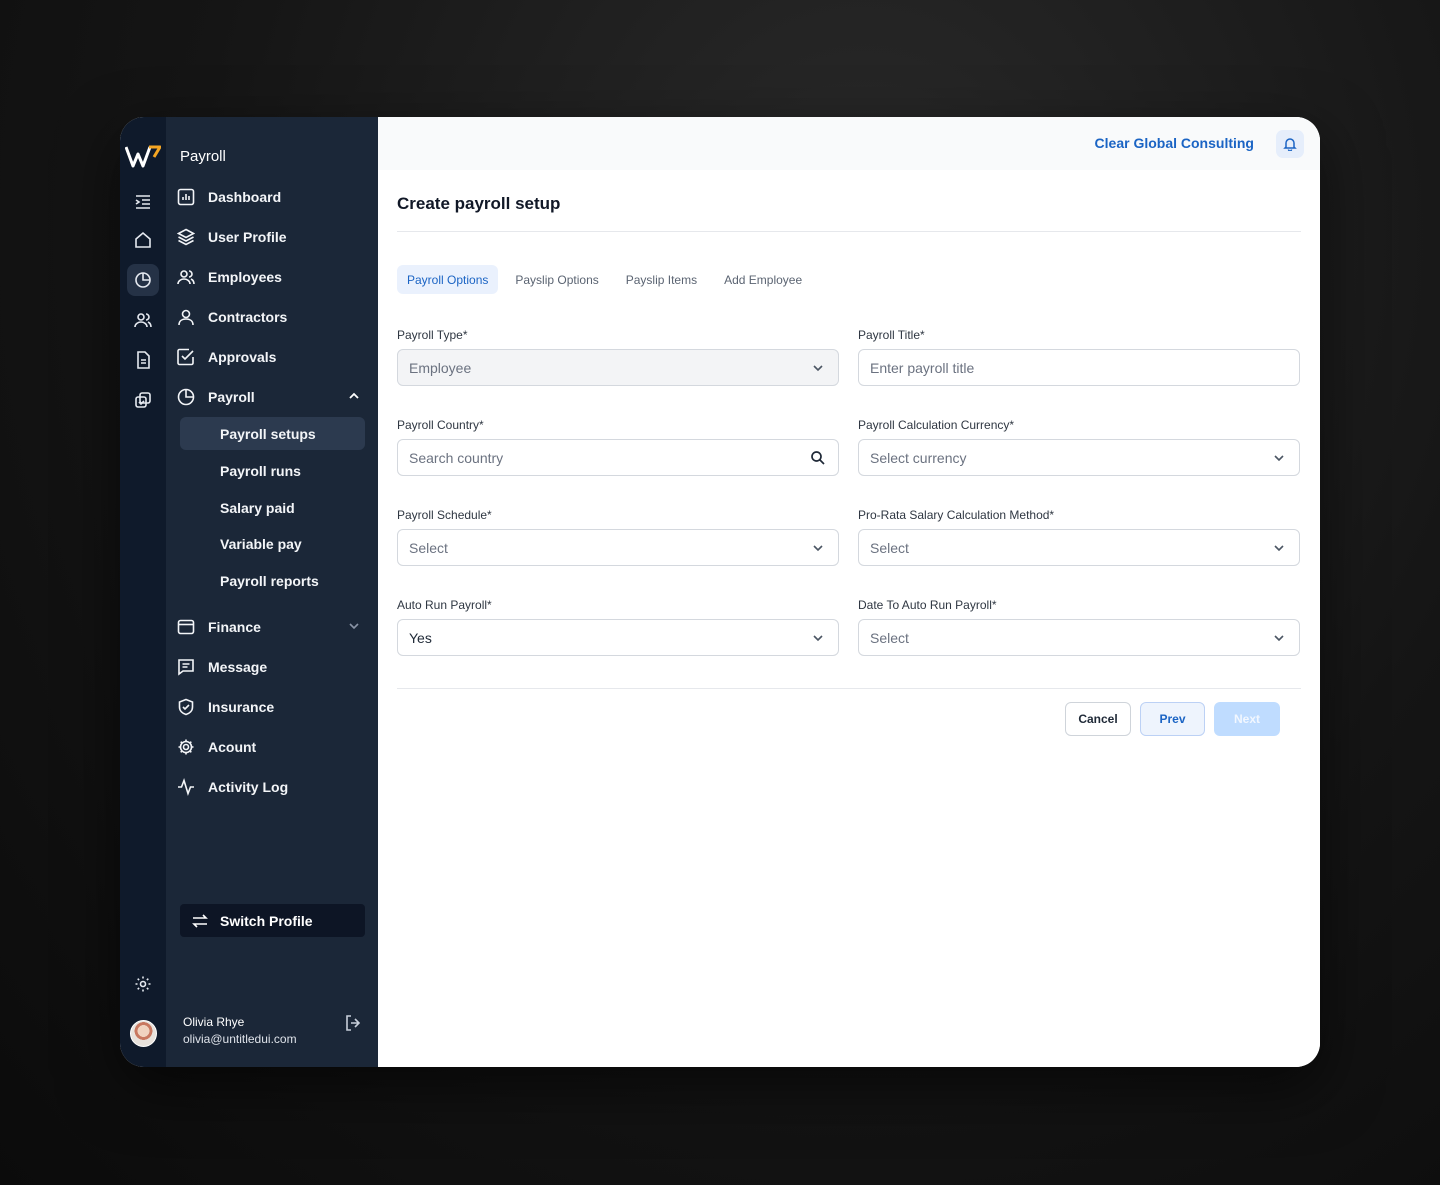 Image resolution: width=1440 pixels, height=1185 pixels. What do you see at coordinates (354, 396) in the screenshot?
I see `chevron-up-icon` at bounding box center [354, 396].